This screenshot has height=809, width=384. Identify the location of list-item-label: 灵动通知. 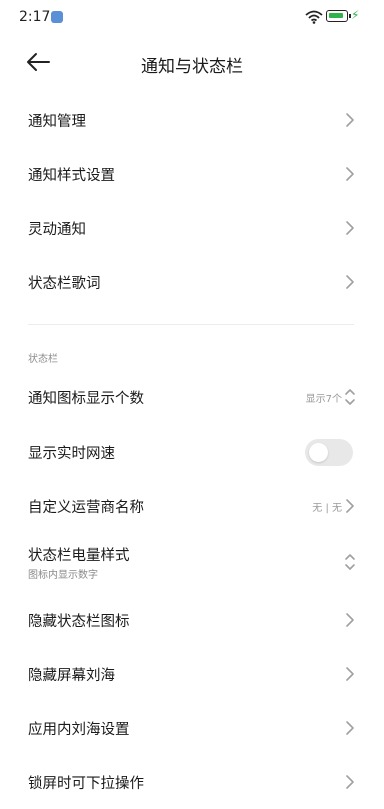
(57, 230).